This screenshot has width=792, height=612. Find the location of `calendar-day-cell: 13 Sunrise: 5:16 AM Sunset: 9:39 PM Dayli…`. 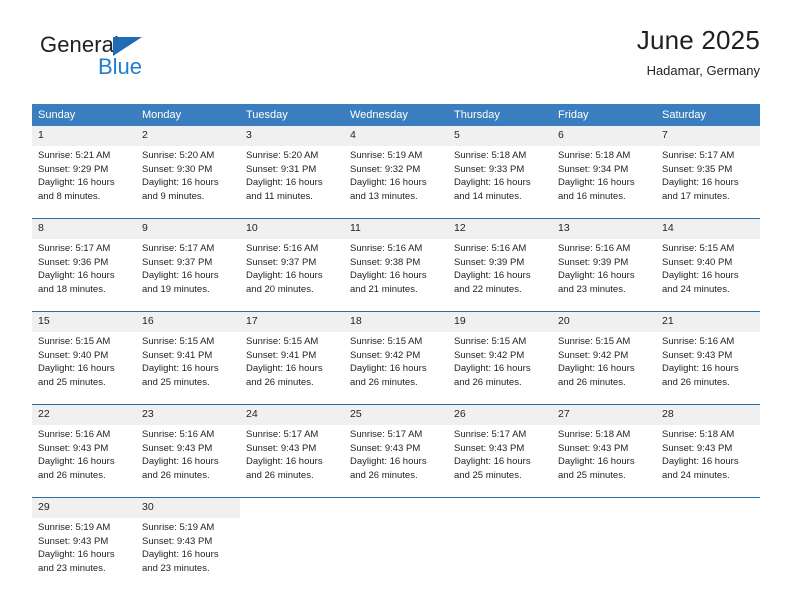

calendar-day-cell: 13 Sunrise: 5:16 AM Sunset: 9:39 PM Dayli… is located at coordinates (604, 260).